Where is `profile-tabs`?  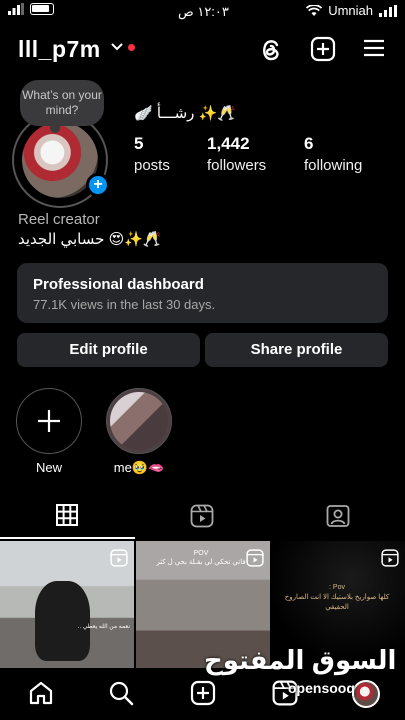
profile-tabs is located at coordinates (202, 517).